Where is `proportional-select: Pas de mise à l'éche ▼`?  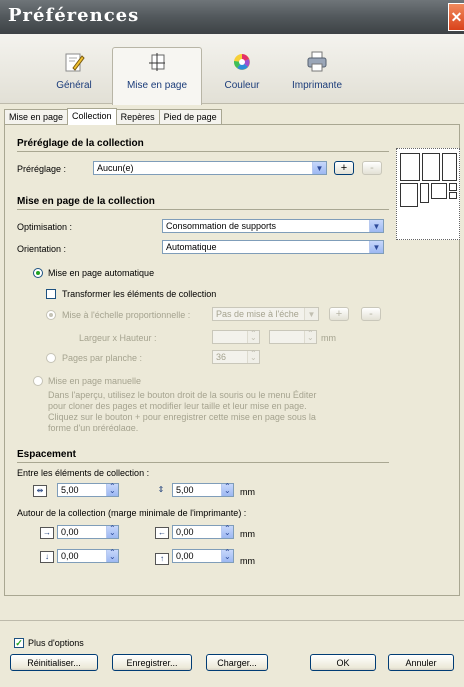
proportional-select: Pas de mise à l'éche ▼ is located at coordinates (265, 314).